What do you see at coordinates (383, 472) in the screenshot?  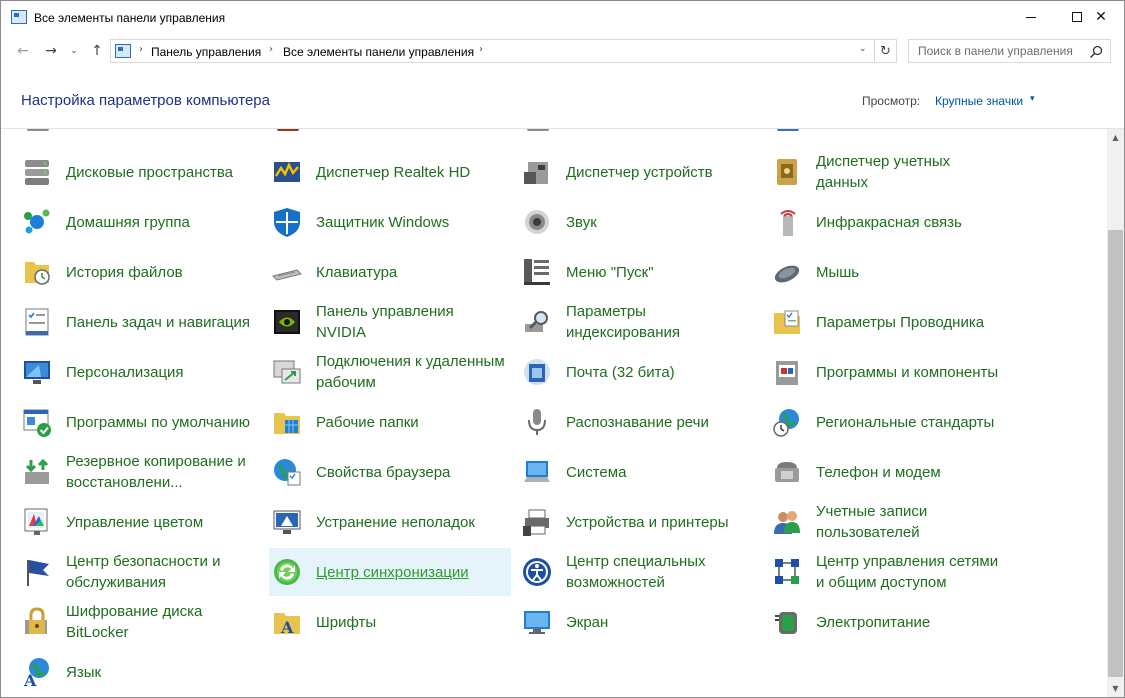 I see `control-panel-item-label: Свойства браузера` at bounding box center [383, 472].